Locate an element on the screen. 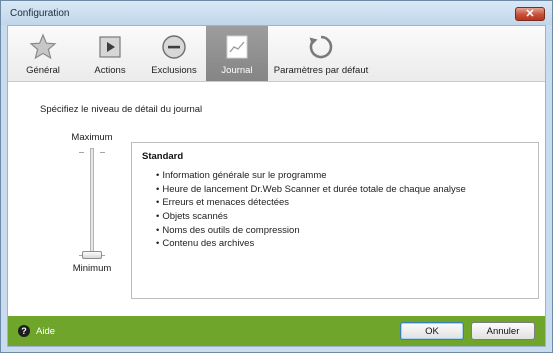 This screenshot has width=553, height=353. journal-chart-icon is located at coordinates (237, 47).